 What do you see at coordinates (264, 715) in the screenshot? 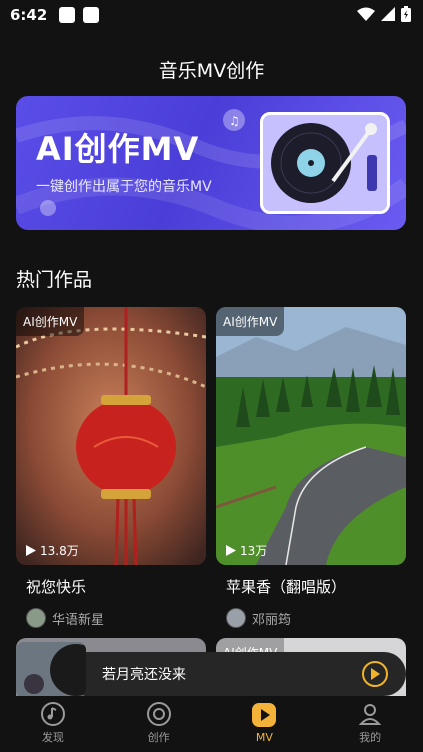
I see `mv-play-icon` at bounding box center [264, 715].